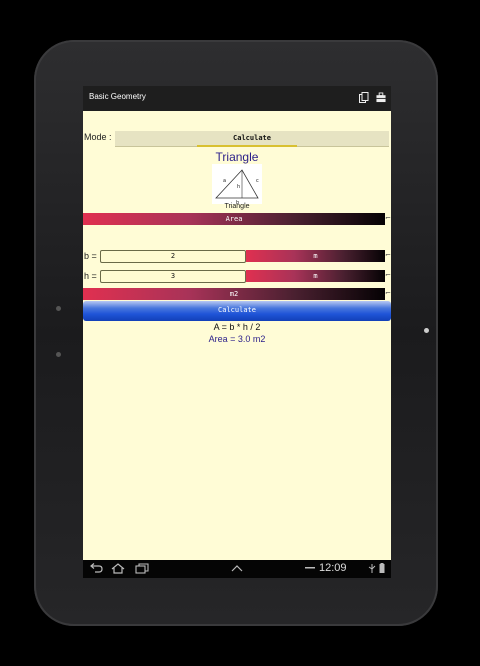 The height and width of the screenshot is (666, 480). Describe the element at coordinates (310, 568) in the screenshot. I see `notification-dash-icon` at that location.